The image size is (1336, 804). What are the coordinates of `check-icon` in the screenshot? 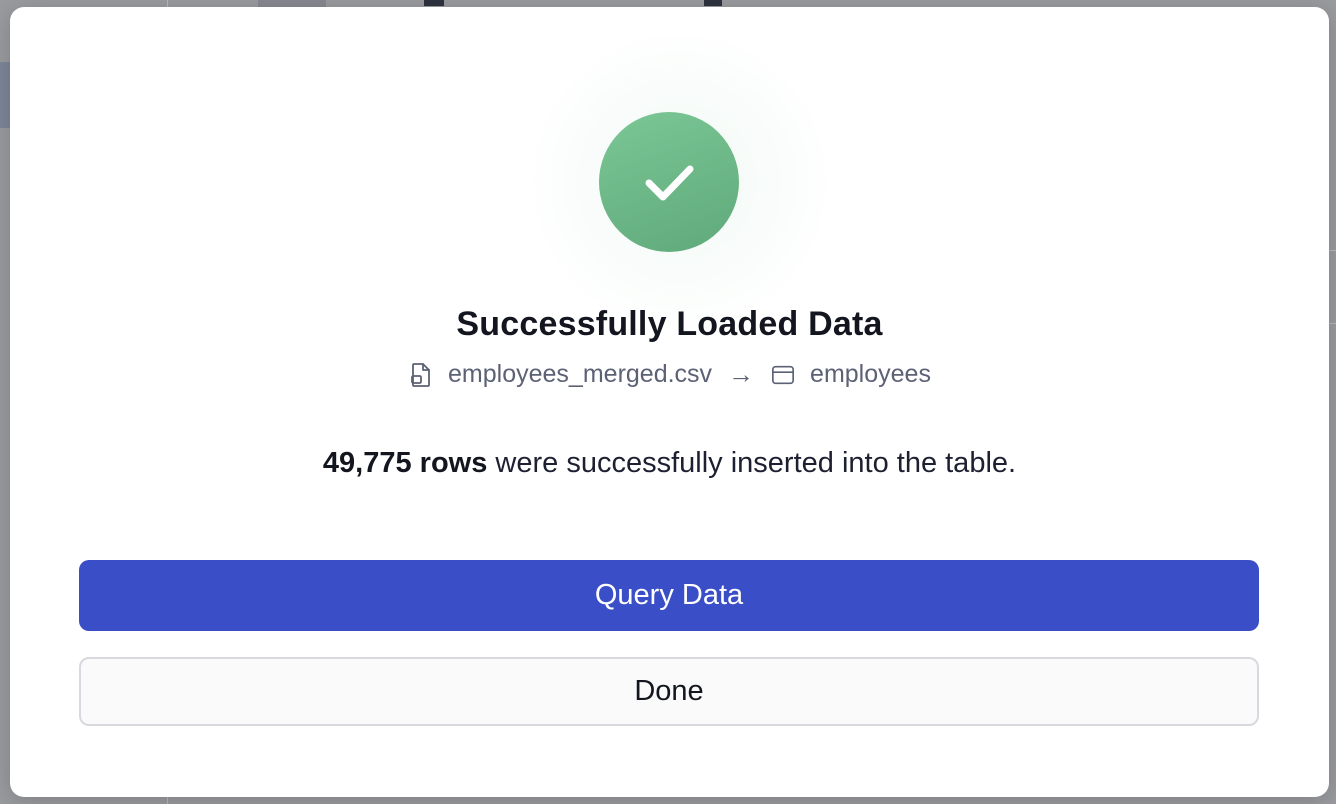 It's located at (669, 182).